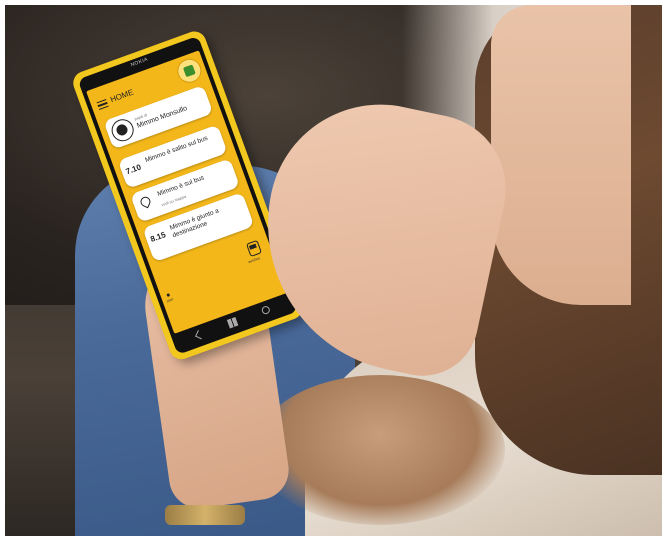 The width and height of the screenshot is (667, 541). Describe the element at coordinates (122, 96) in the screenshot. I see `header-title: HOME` at that location.